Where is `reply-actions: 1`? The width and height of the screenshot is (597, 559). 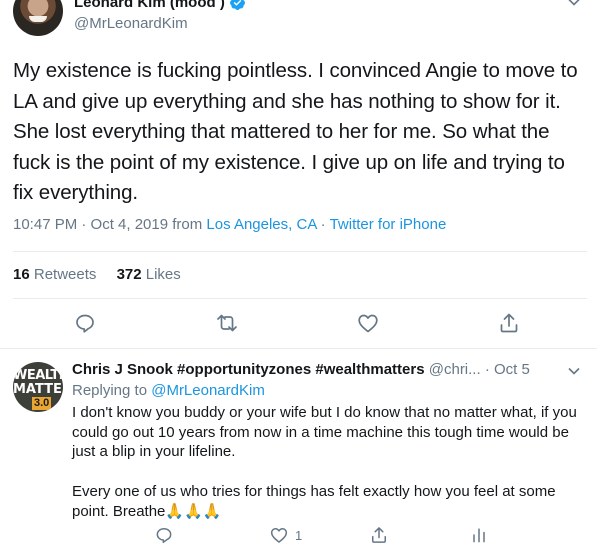 reply-actions: 1 is located at coordinates (298, 537).